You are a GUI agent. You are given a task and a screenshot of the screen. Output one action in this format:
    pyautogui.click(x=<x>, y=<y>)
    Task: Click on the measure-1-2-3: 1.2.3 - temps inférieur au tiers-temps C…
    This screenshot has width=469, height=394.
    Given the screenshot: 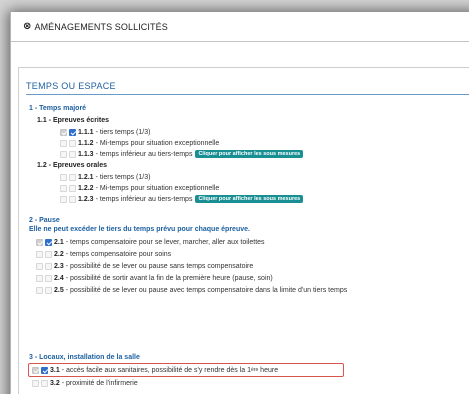 What is the action you would take?
    pyautogui.click(x=182, y=199)
    